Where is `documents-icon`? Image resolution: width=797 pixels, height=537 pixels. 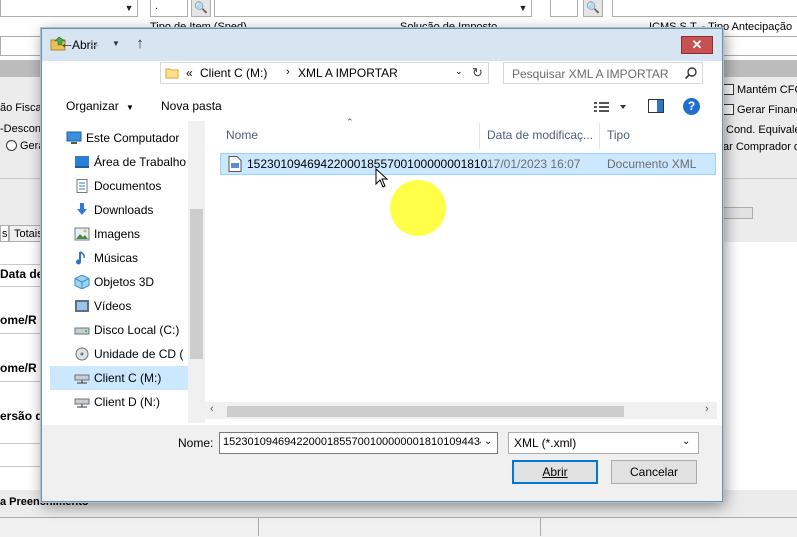
documents-icon is located at coordinates (82, 186).